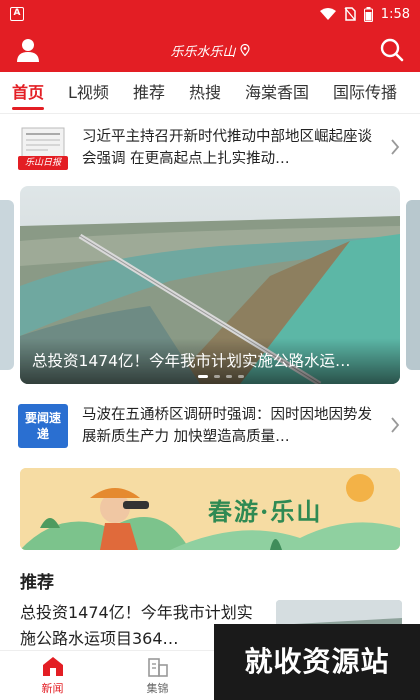 The image size is (420, 700). I want to click on nav-highlights-label: 集锦, so click(157, 688).